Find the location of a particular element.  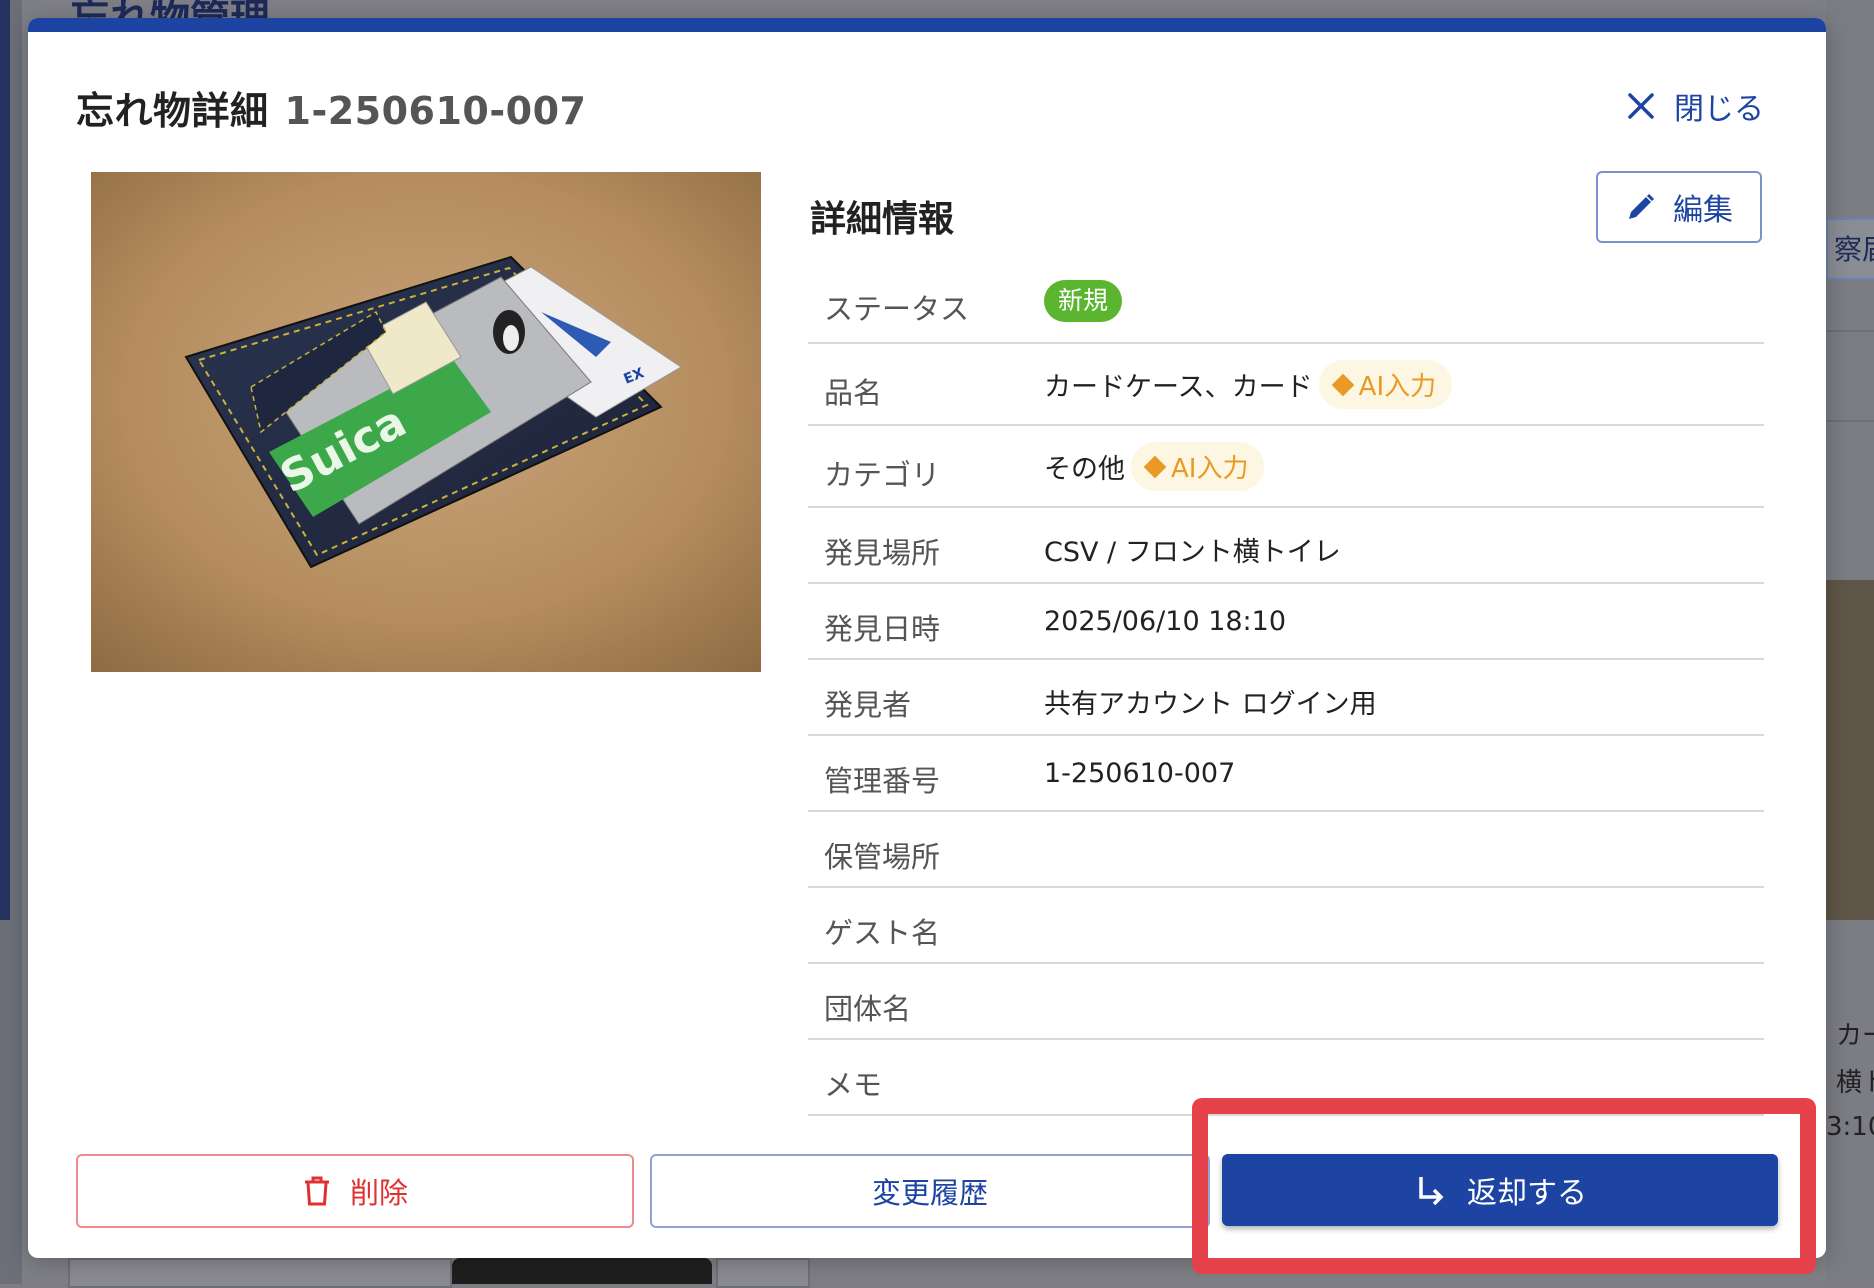

detail-row-item-name: 品名 カードケース、カード AI入力 is located at coordinates (1286, 385).